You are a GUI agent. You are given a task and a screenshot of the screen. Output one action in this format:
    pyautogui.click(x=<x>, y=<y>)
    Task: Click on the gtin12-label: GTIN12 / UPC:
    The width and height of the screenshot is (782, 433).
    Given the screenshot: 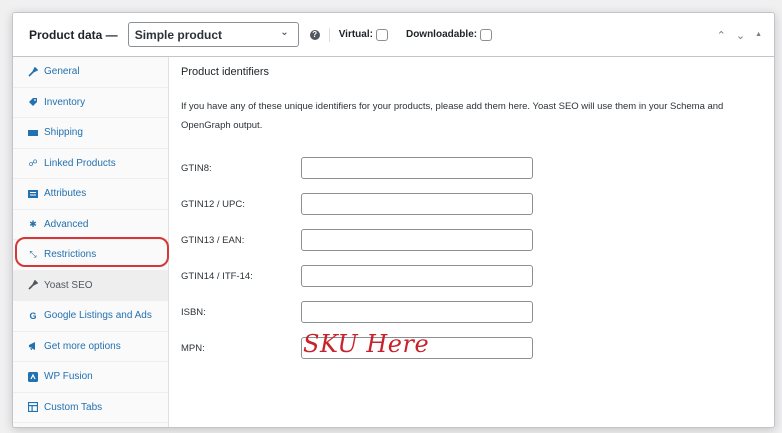 What is the action you would take?
    pyautogui.click(x=213, y=204)
    